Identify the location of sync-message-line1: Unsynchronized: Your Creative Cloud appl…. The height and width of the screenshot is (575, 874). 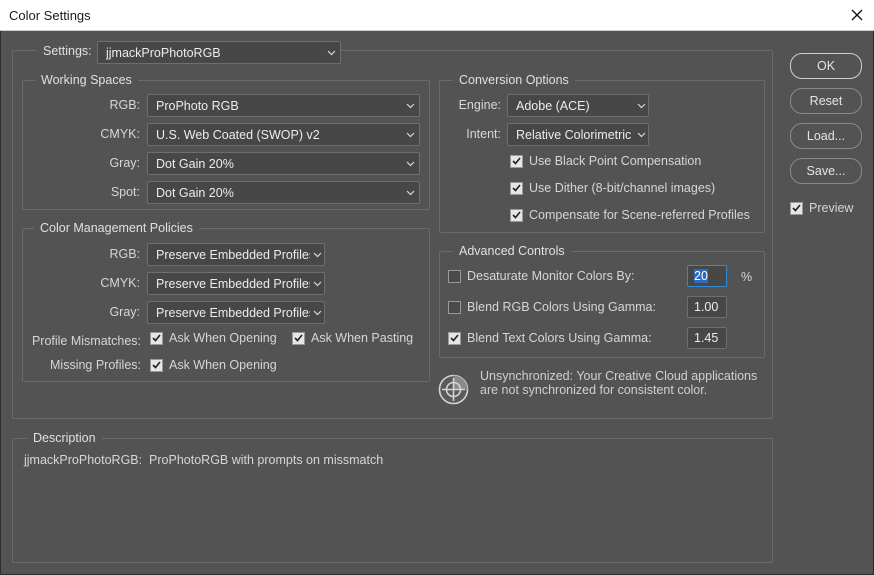
(619, 376).